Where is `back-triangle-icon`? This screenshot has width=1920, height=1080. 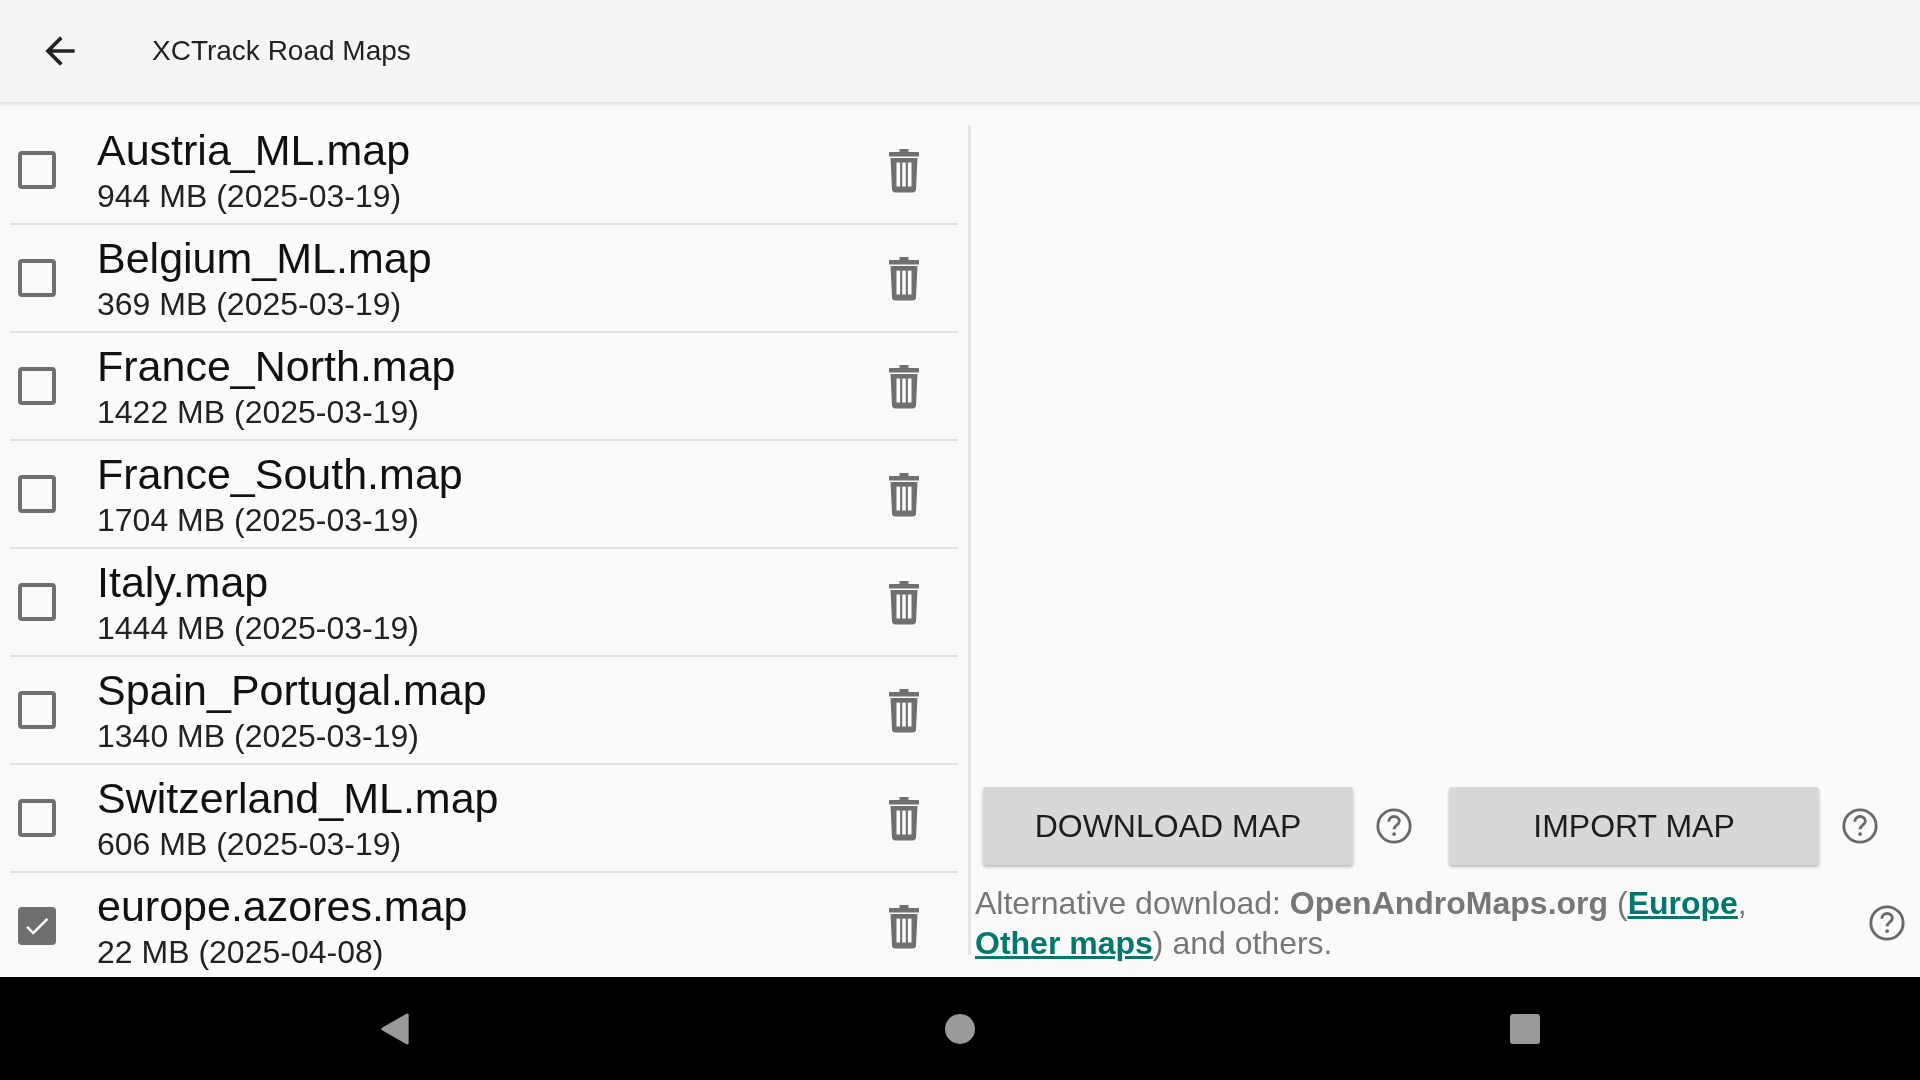 back-triangle-icon is located at coordinates (395, 1028).